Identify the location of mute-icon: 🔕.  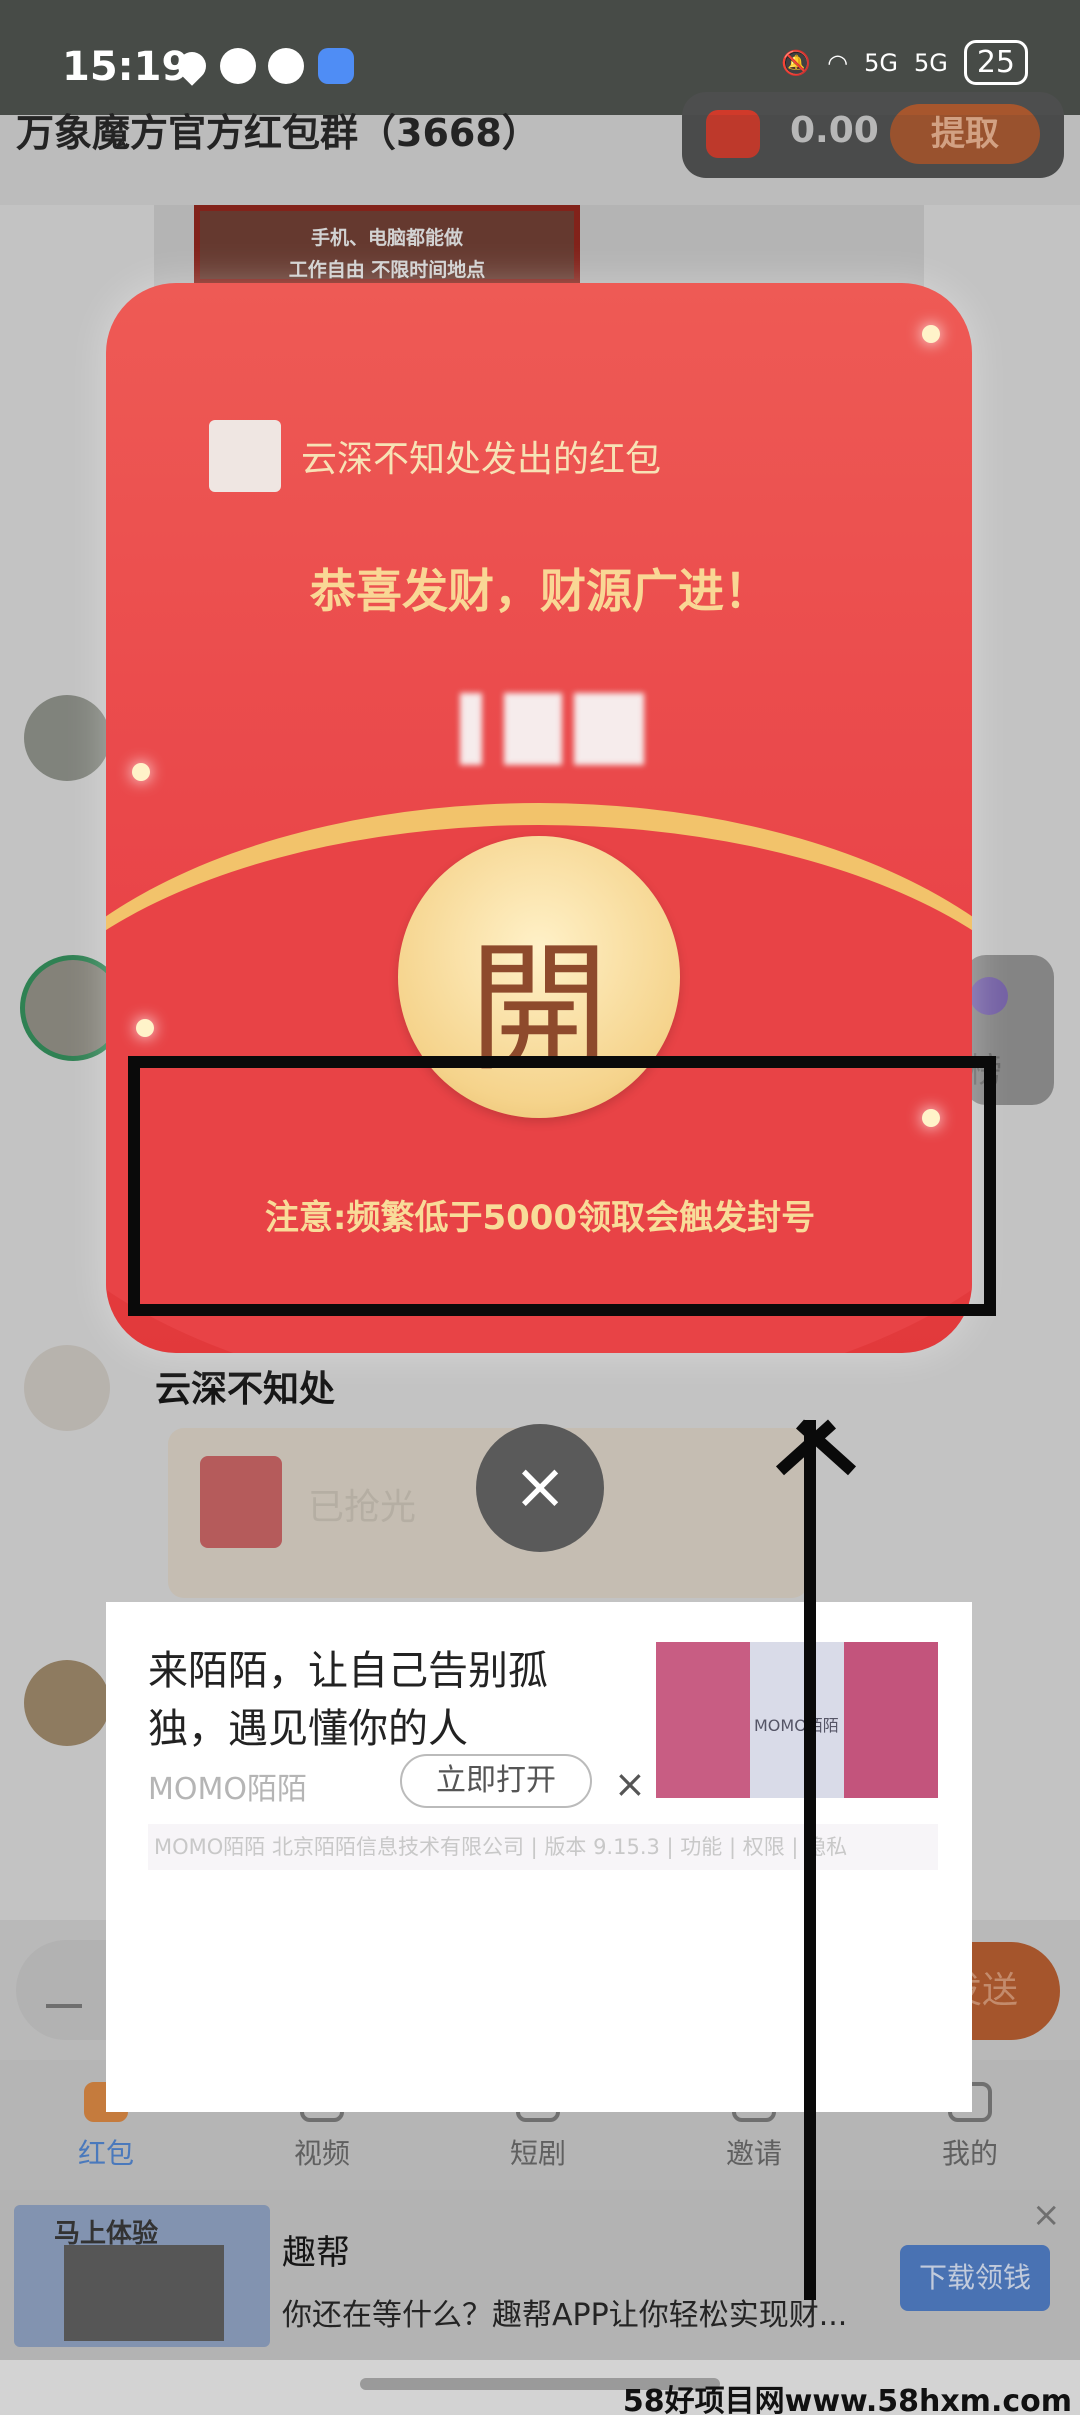
(796, 62).